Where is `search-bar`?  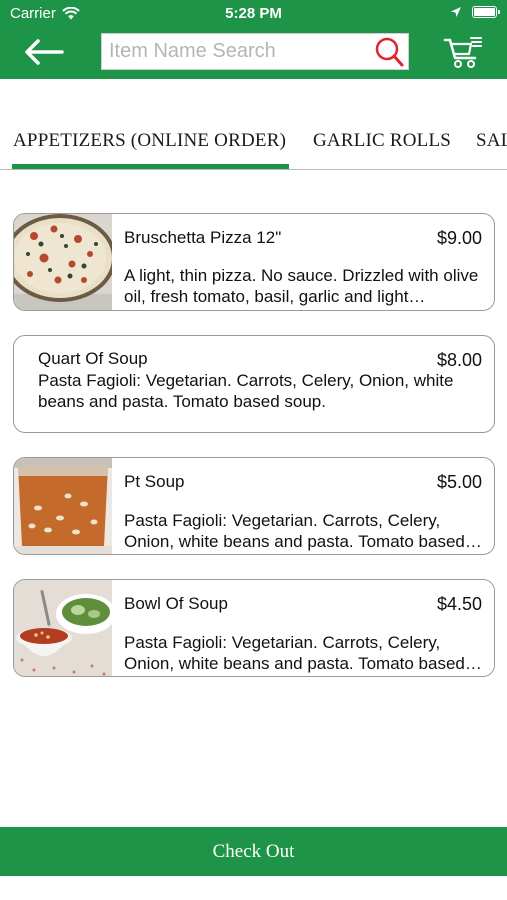 search-bar is located at coordinates (255, 51).